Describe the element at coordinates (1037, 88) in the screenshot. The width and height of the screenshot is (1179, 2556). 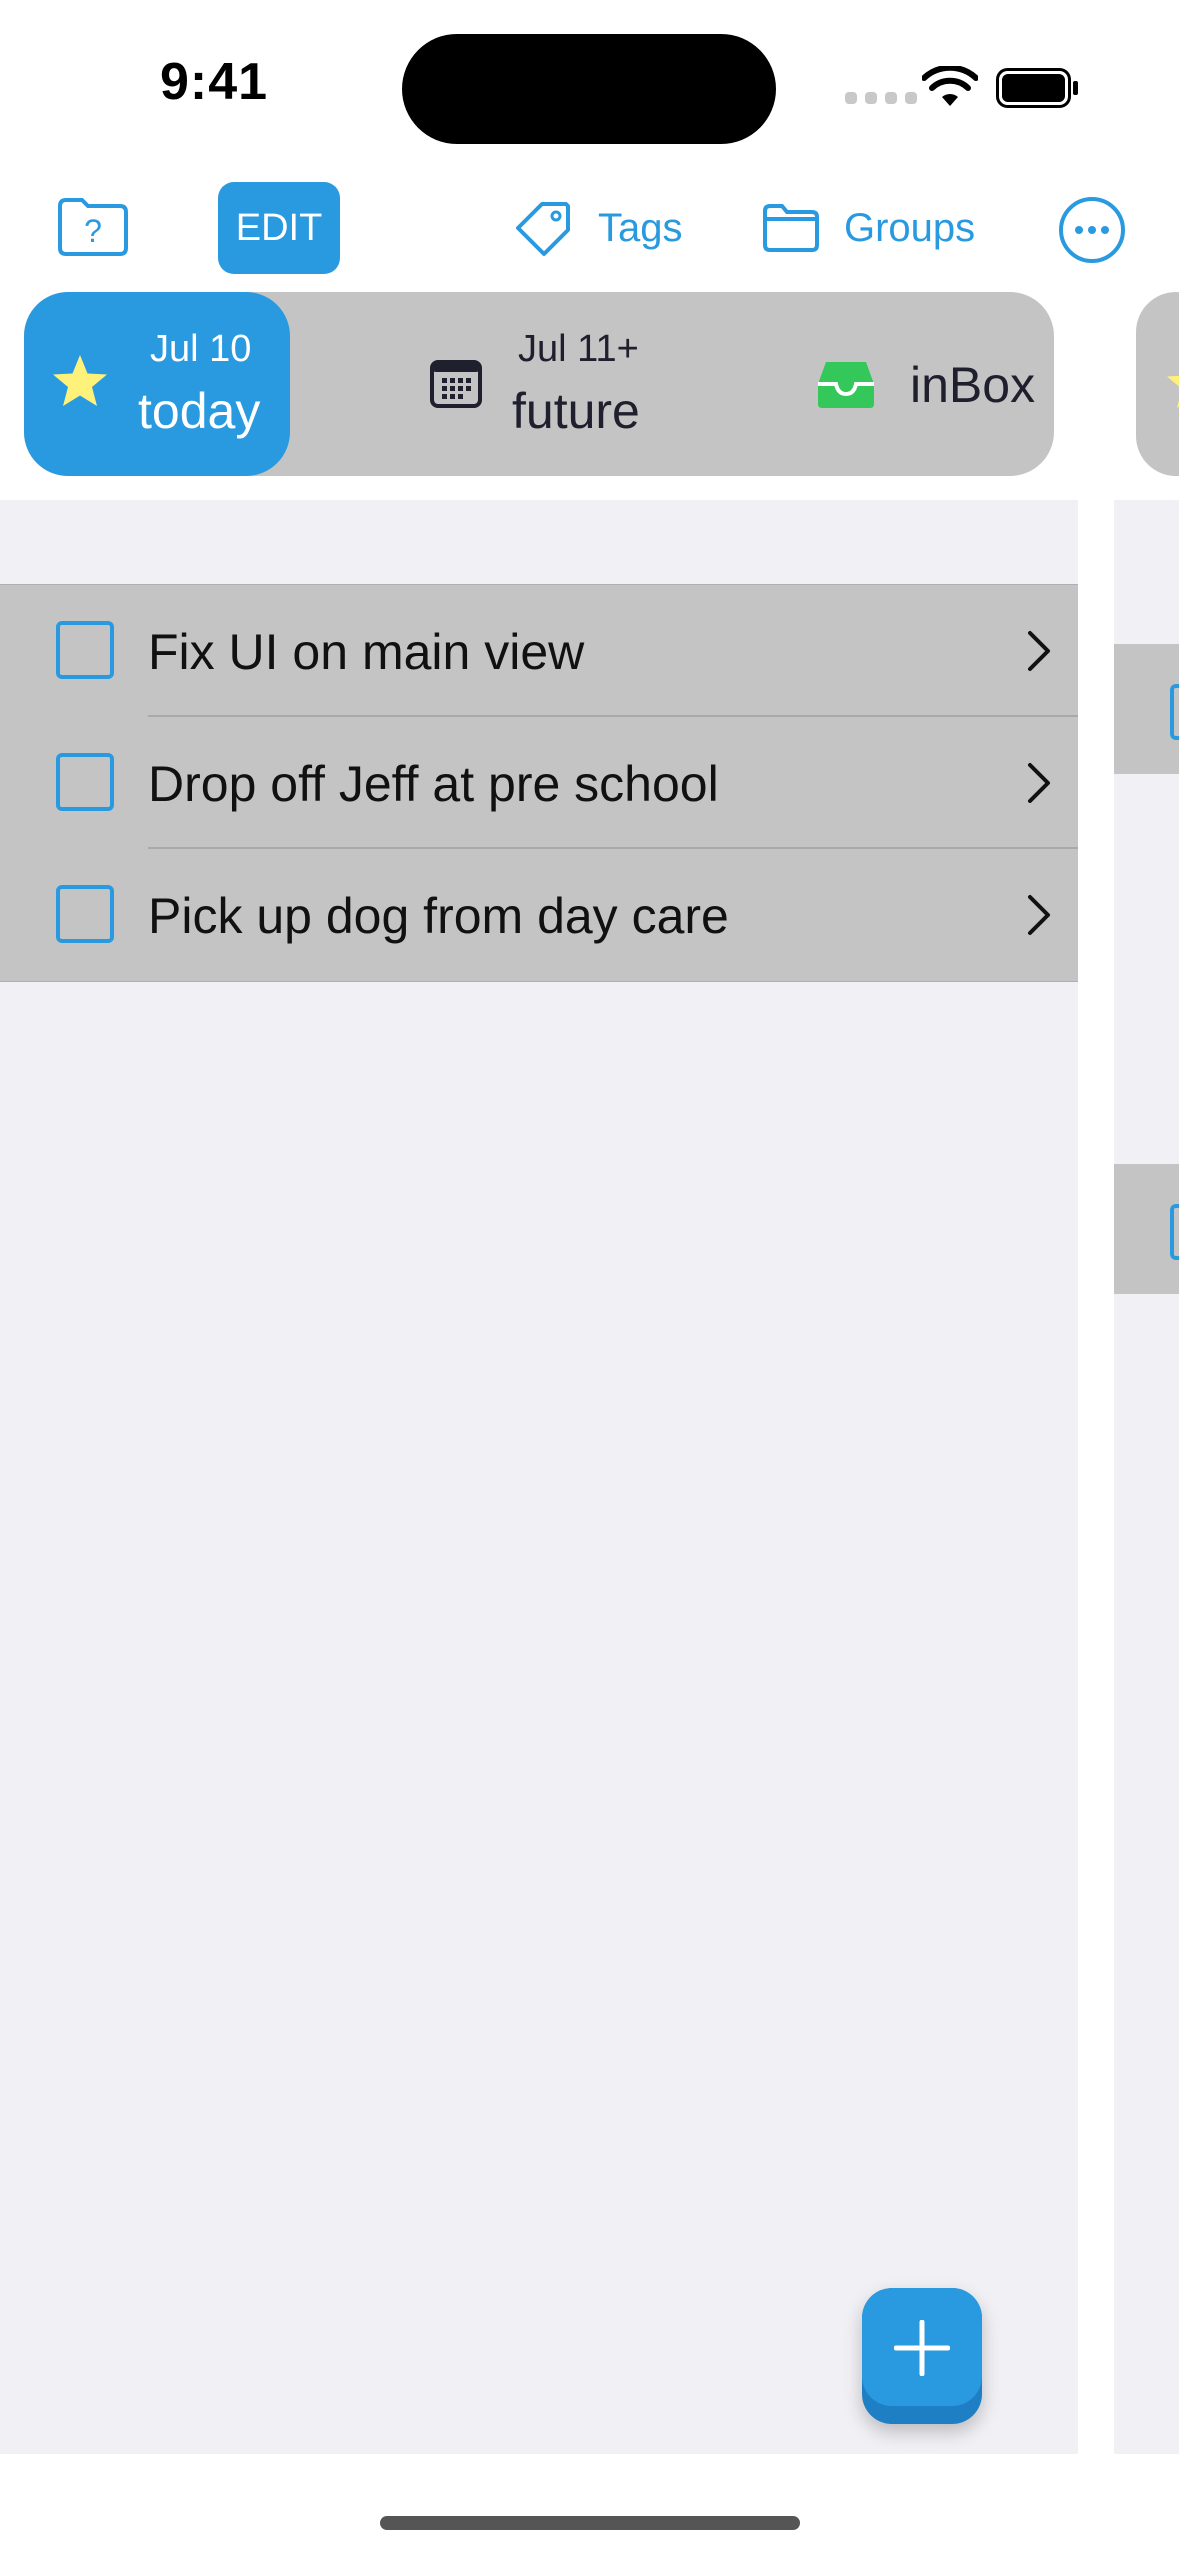
I see `battery-icon` at that location.